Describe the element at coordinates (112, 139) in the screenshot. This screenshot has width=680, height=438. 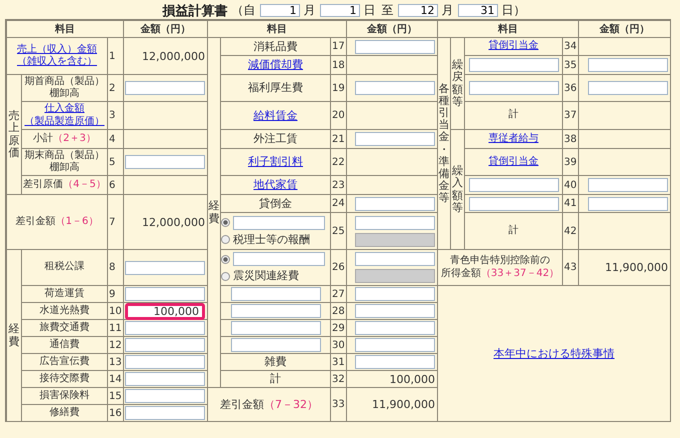
I see `line-number: 4` at that location.